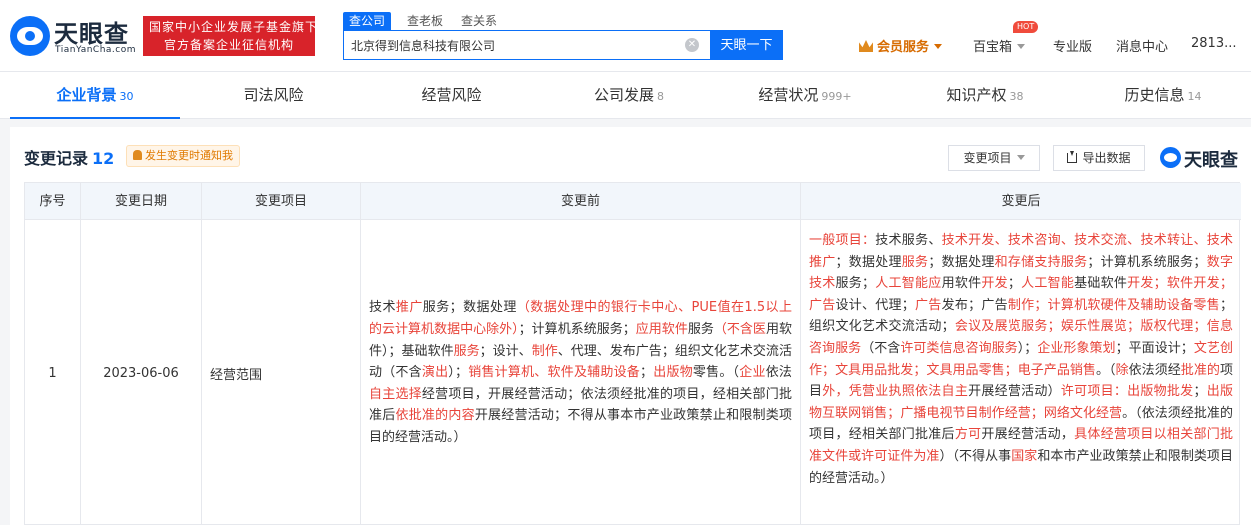 Image resolution: width=1251 pixels, height=525 pixels. I want to click on cell-item: 经营范围, so click(281, 372).